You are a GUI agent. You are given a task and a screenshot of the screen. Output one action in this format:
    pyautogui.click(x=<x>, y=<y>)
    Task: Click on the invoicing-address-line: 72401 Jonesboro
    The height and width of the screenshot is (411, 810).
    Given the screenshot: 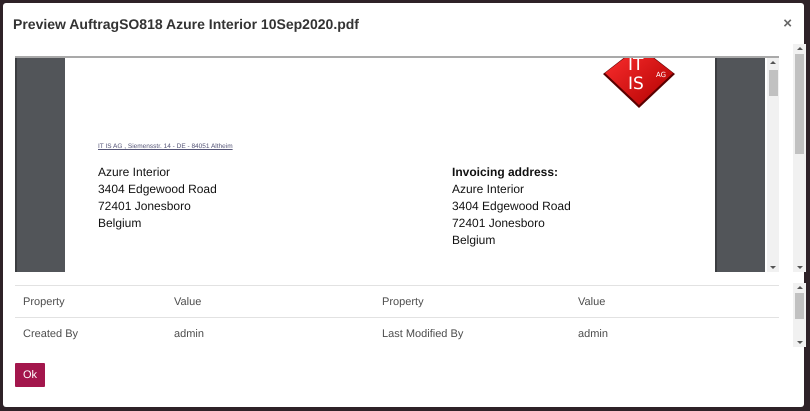 What is the action you would take?
    pyautogui.click(x=499, y=223)
    